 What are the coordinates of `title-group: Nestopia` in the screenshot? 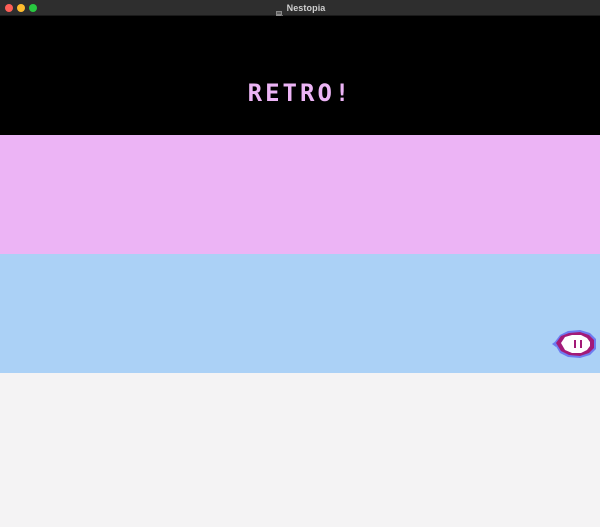 It's located at (300, 9).